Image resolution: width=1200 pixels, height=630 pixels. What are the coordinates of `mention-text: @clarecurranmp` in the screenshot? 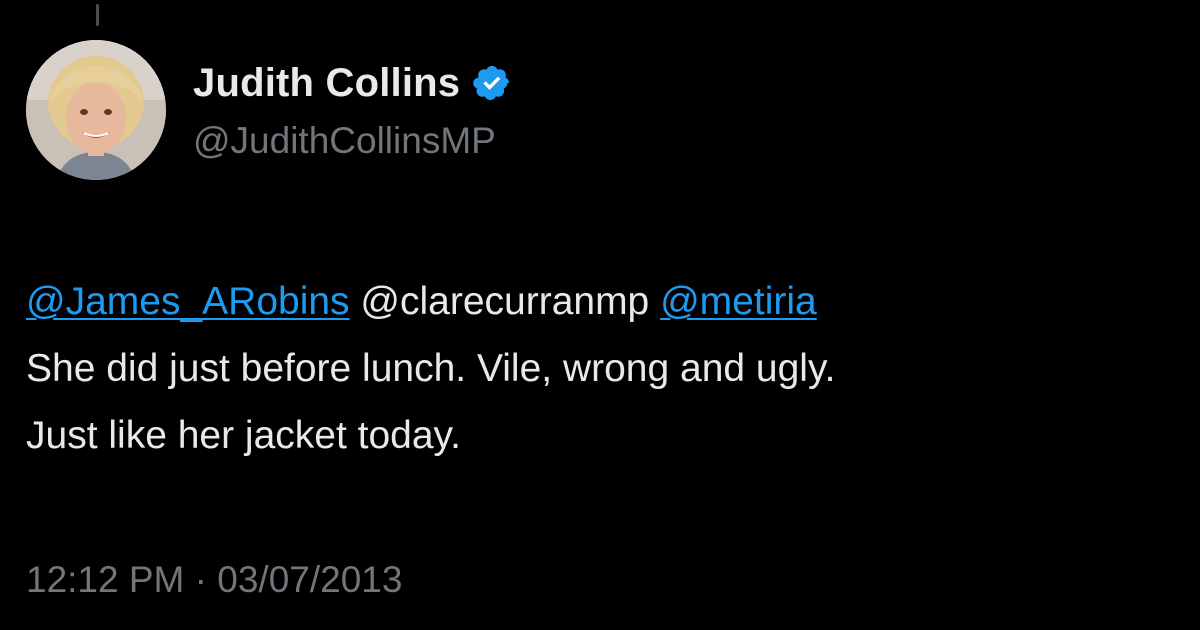 It's located at (505, 301).